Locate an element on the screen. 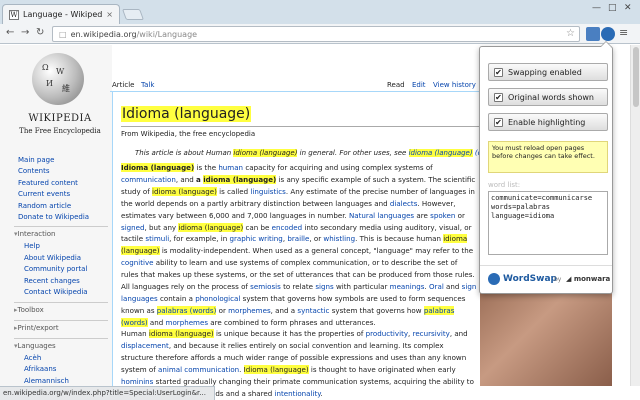 The width and height of the screenshot is (640, 400). sidebar-item-donate: Donate to Wikipedia is located at coordinates (53, 217).